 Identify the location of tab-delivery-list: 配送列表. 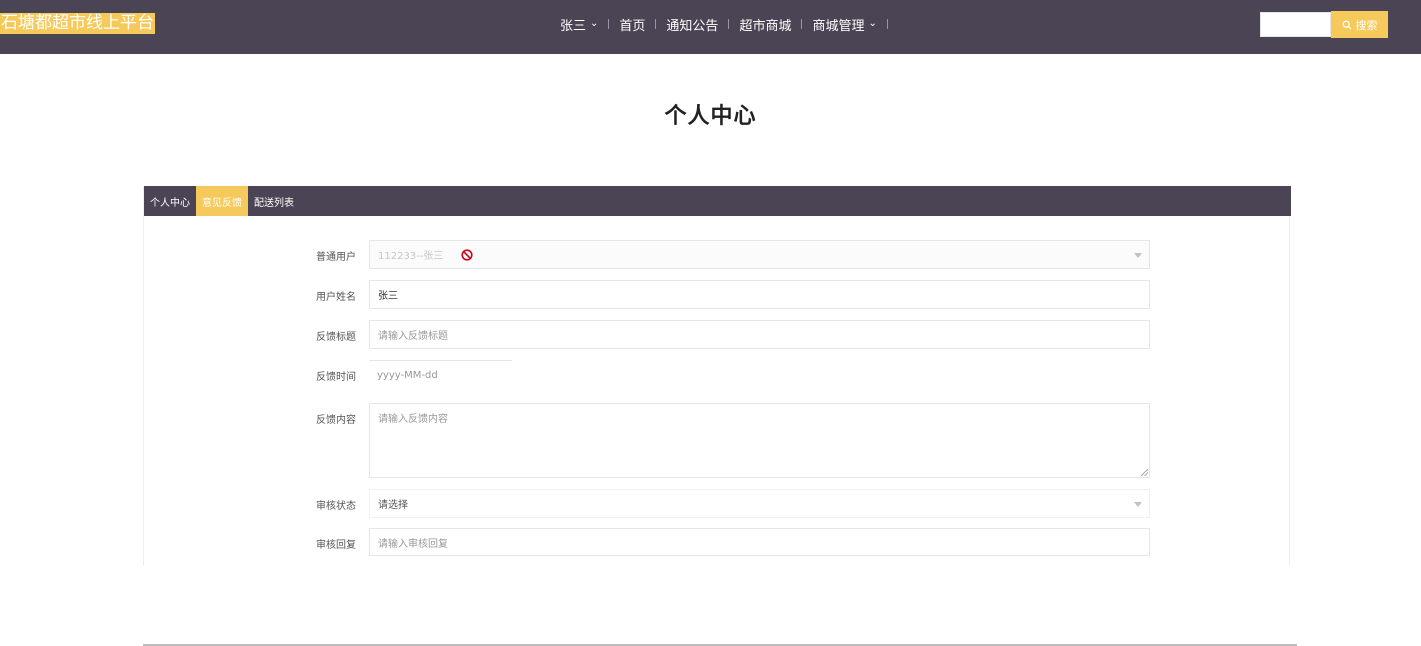
(274, 201).